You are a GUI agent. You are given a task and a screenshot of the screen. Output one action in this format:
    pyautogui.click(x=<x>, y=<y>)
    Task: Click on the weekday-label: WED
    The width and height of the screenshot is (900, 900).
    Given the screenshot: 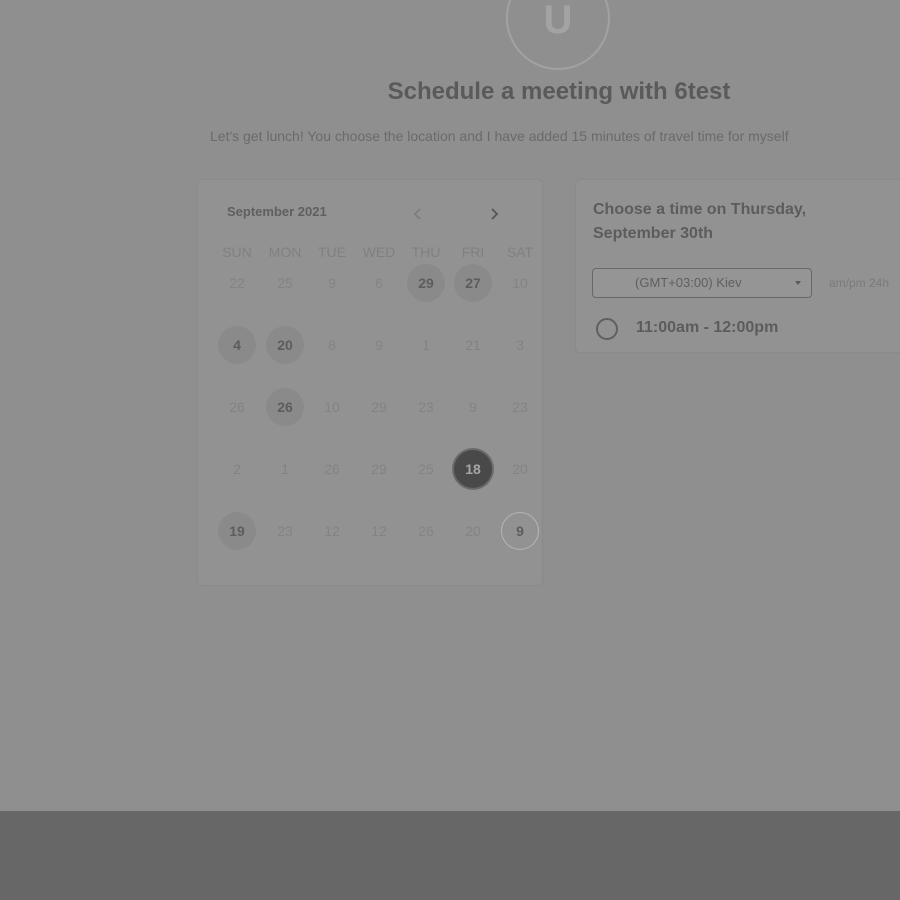 What is the action you would take?
    pyautogui.click(x=379, y=252)
    